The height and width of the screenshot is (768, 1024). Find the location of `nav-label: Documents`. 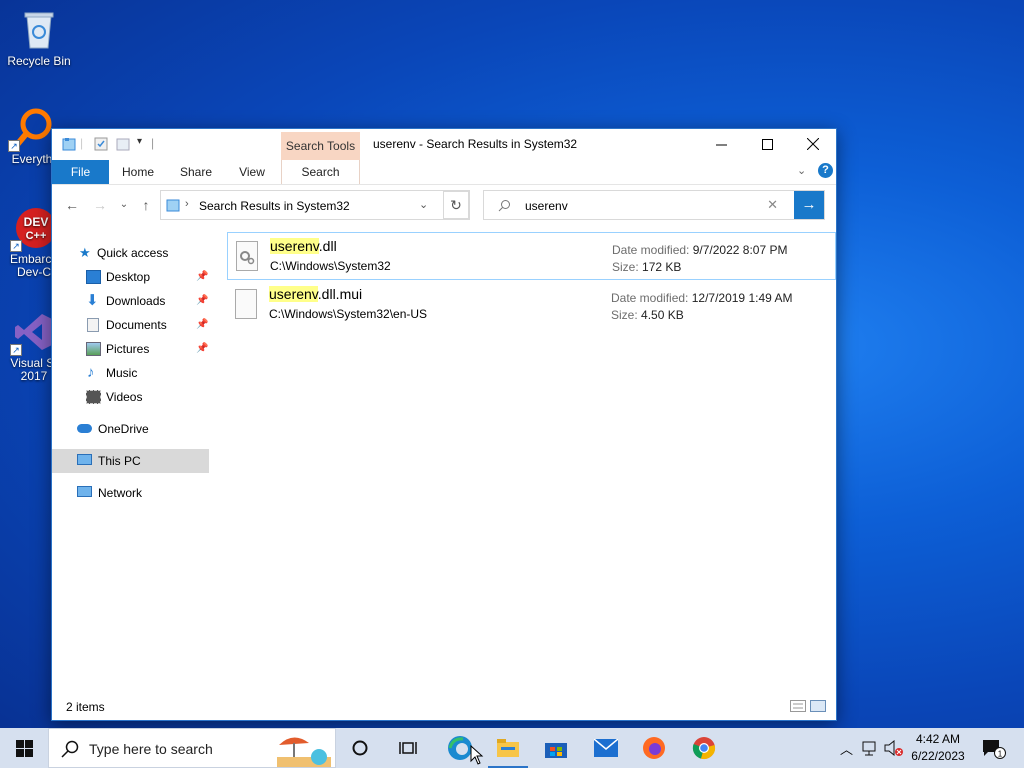

nav-label: Documents is located at coordinates (136, 325).